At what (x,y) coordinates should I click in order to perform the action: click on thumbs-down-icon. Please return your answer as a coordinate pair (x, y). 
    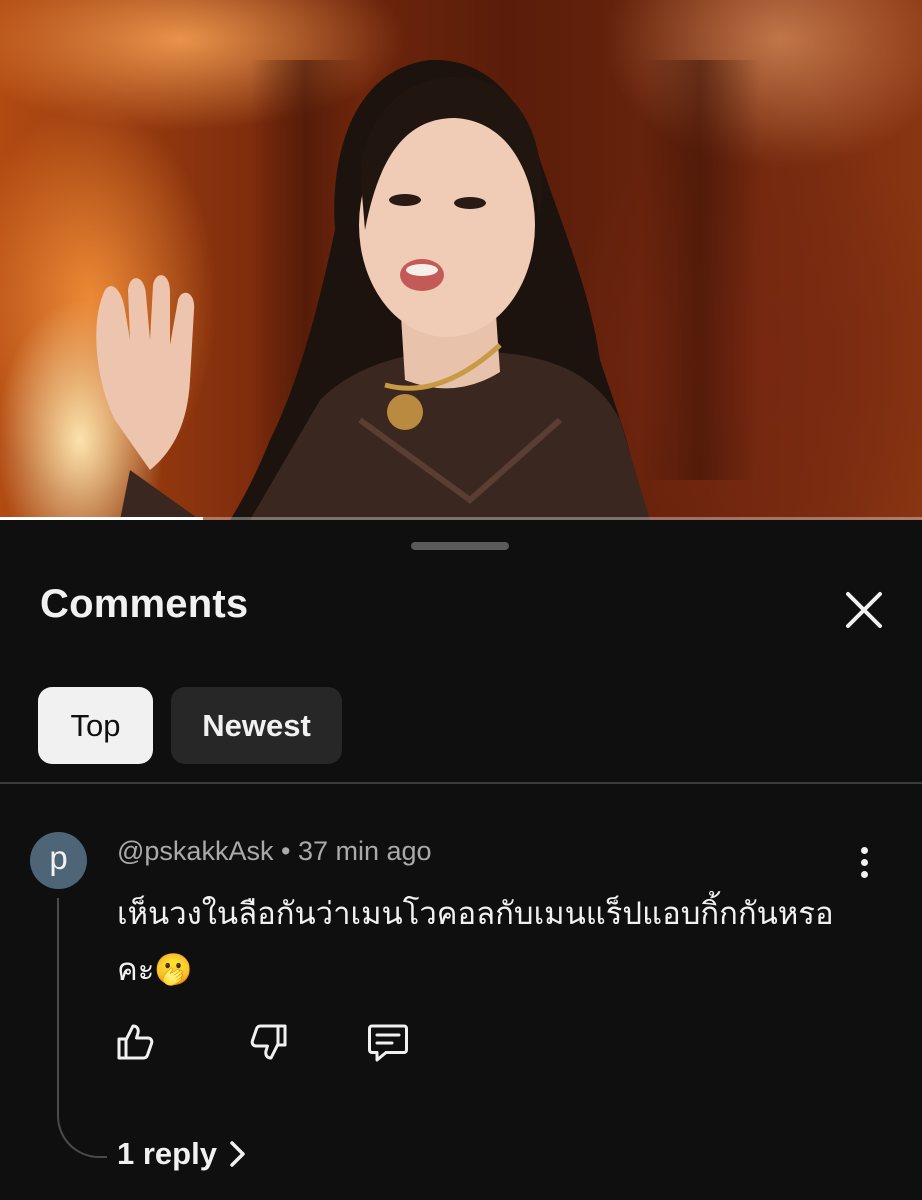
    Looking at the image, I should click on (268, 1042).